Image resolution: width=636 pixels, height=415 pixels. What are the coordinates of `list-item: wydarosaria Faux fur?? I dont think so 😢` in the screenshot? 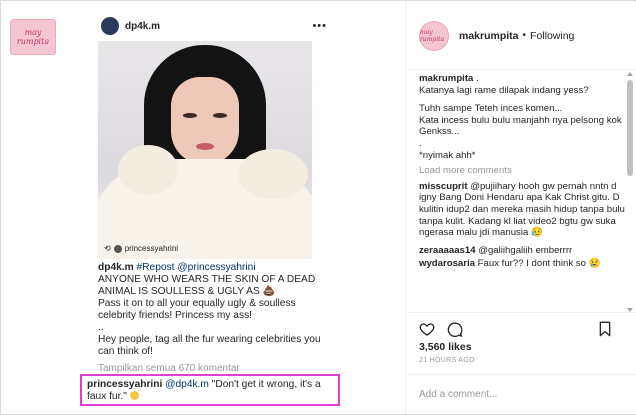 It's located at (522, 264).